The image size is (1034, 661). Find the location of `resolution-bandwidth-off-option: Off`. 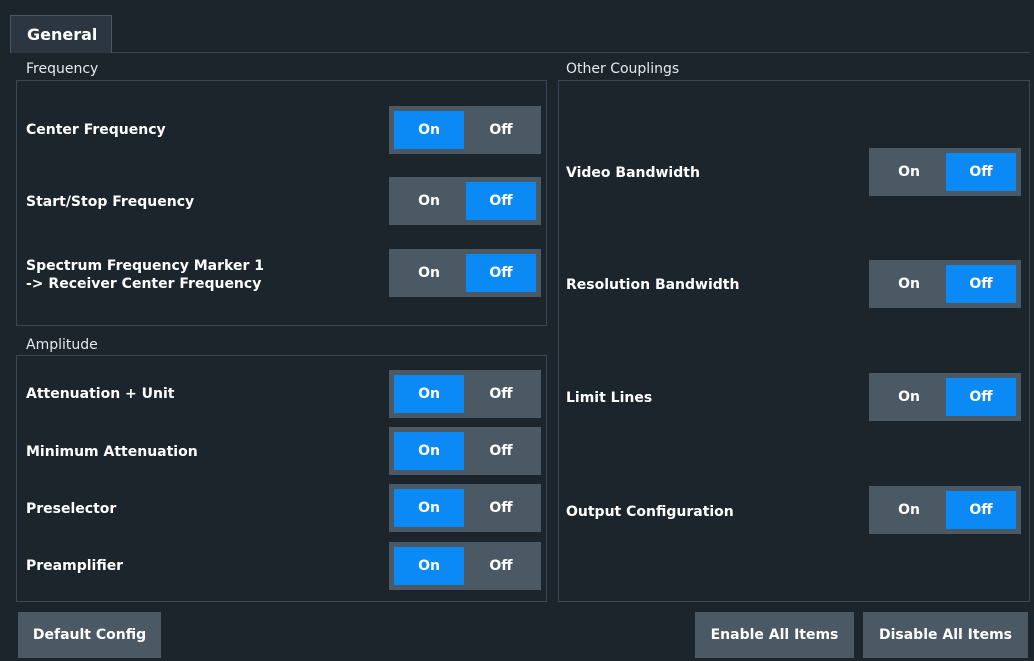

resolution-bandwidth-off-option: Off is located at coordinates (981, 284).